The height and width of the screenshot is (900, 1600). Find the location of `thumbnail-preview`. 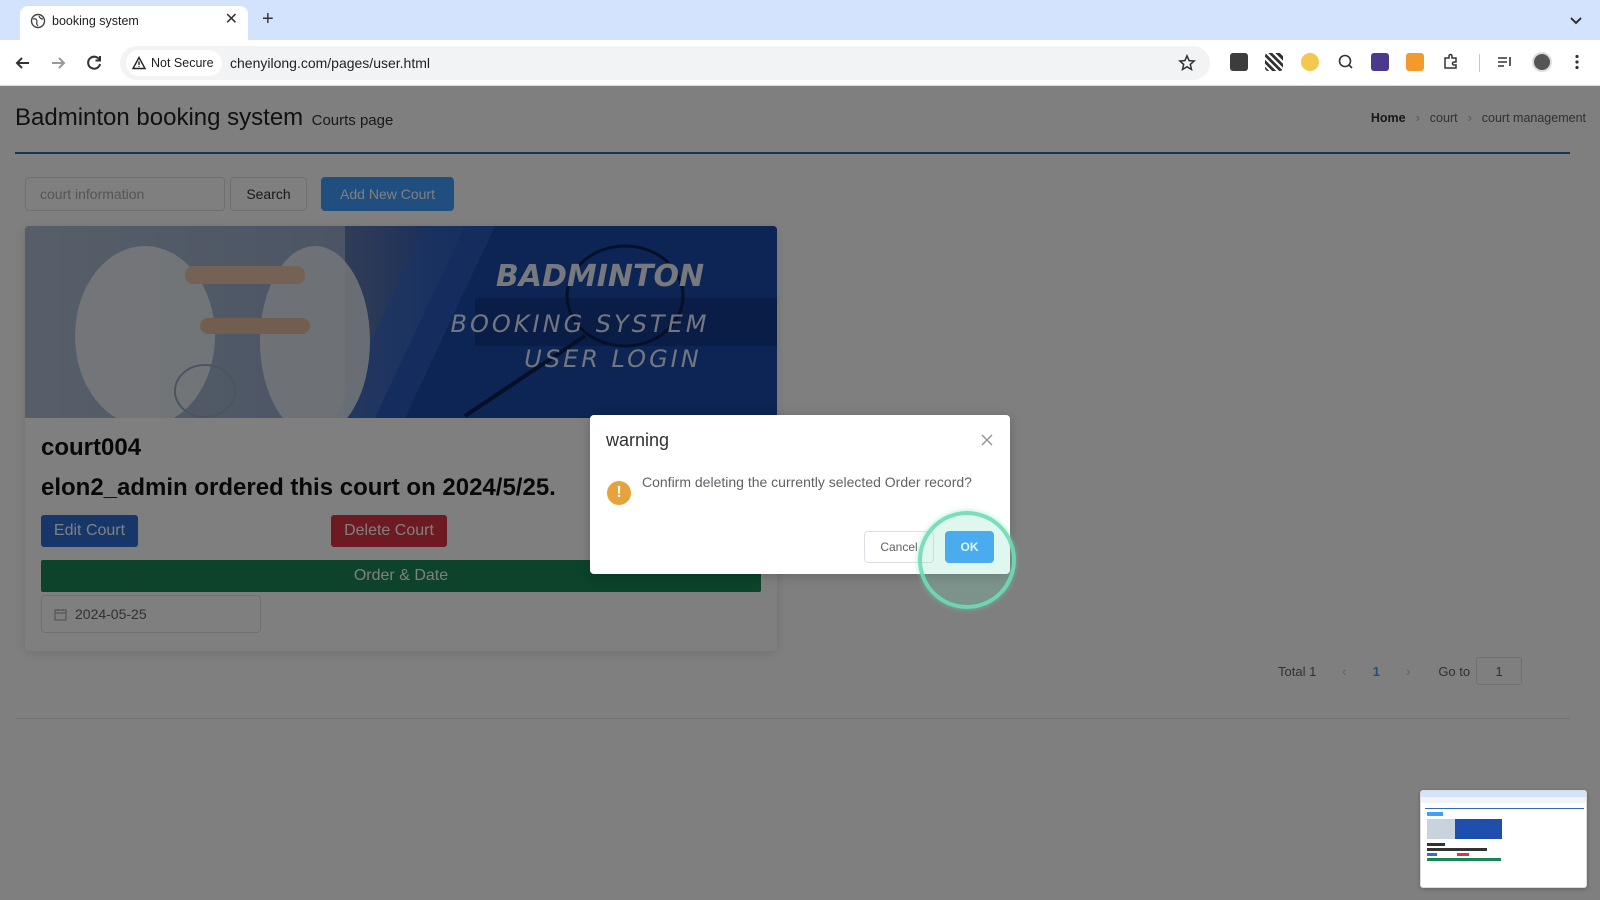

thumbnail-preview is located at coordinates (1503, 826).